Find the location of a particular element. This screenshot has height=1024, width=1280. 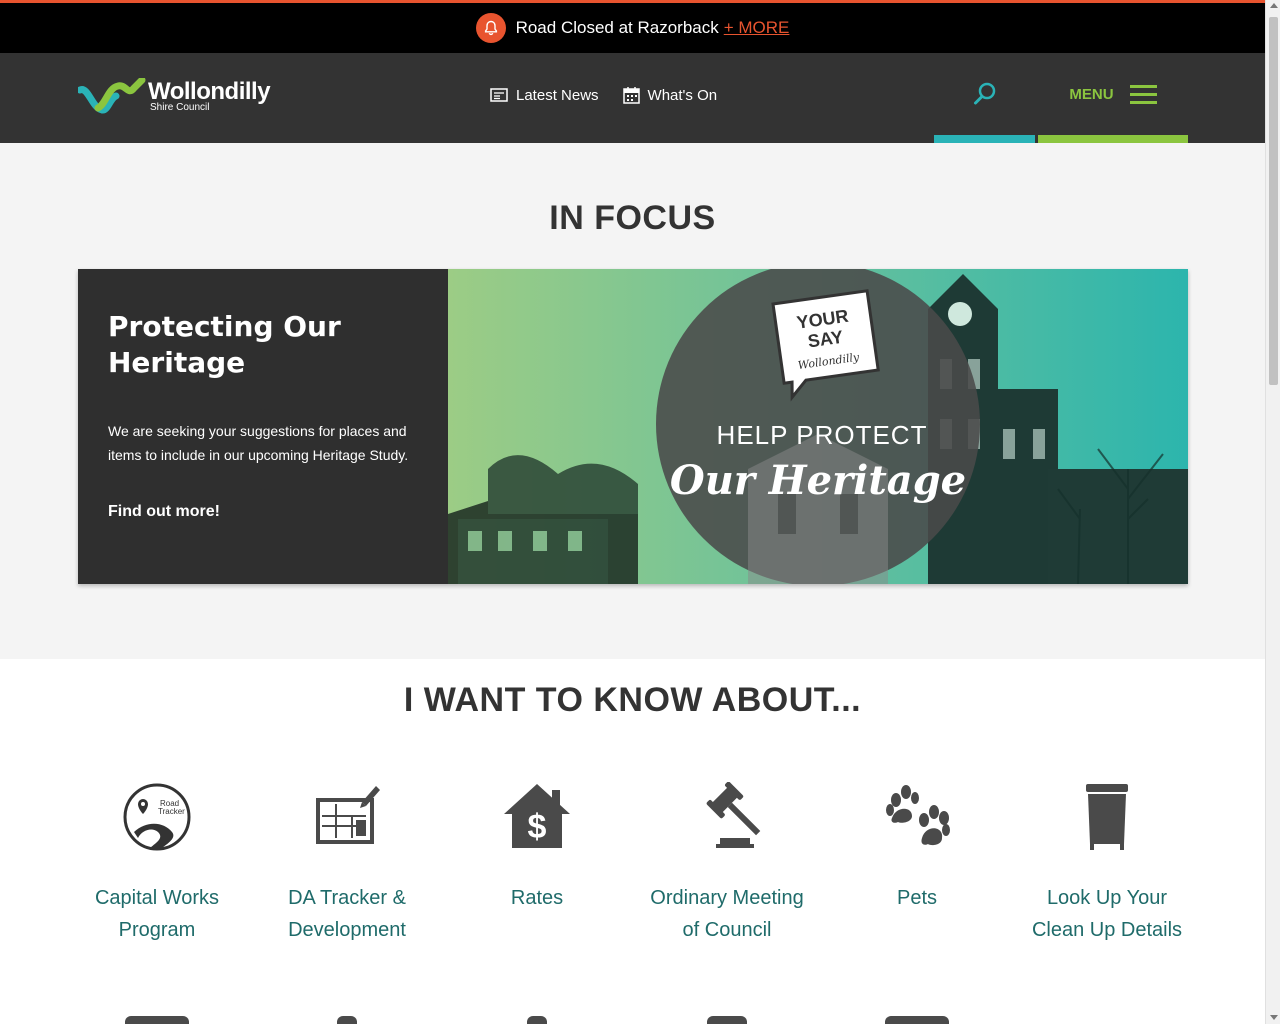

site-logo: Wollondilly Shire Council is located at coordinates (174, 97).